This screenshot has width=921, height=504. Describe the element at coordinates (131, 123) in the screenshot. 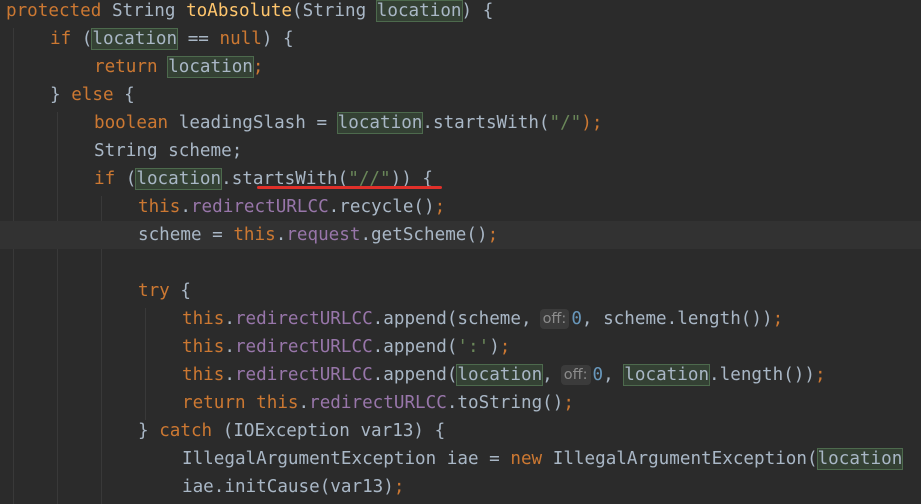

I see `keyword: boolean` at that location.